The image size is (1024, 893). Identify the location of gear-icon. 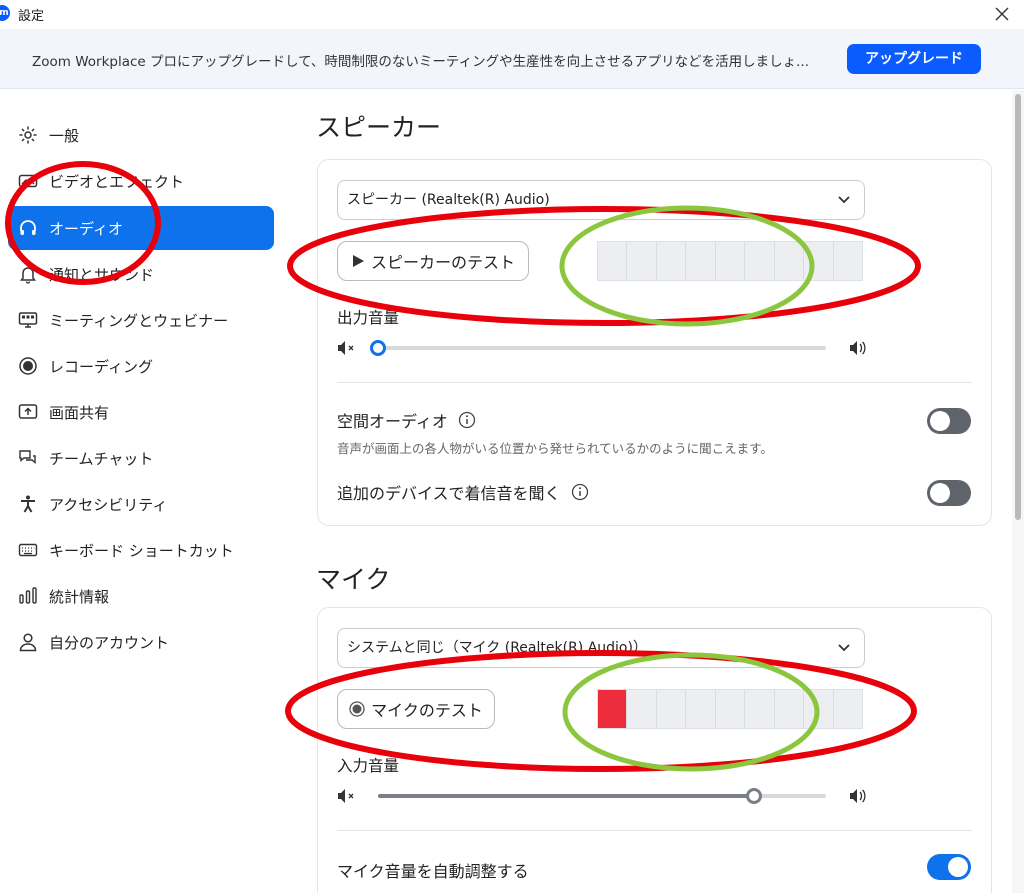
(28, 135).